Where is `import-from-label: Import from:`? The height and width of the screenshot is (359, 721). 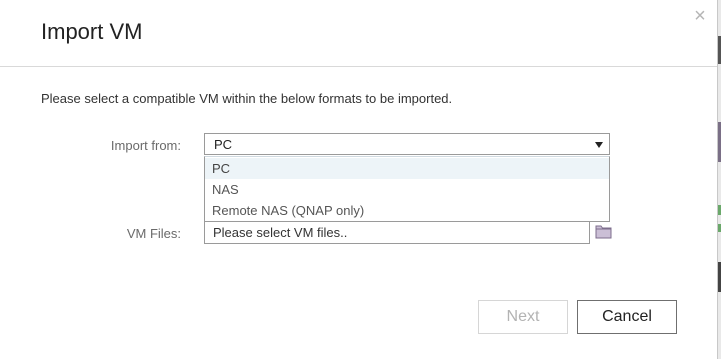
import-from-label: Import from: is located at coordinates (145, 145).